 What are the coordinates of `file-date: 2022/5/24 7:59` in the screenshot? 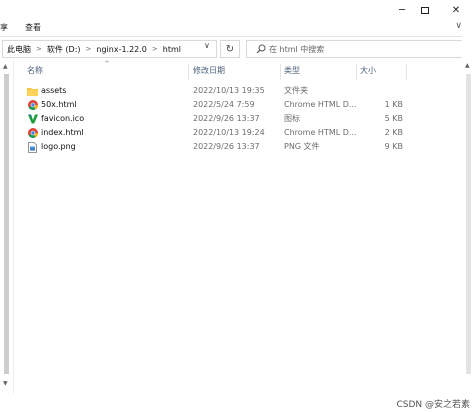 It's located at (224, 104).